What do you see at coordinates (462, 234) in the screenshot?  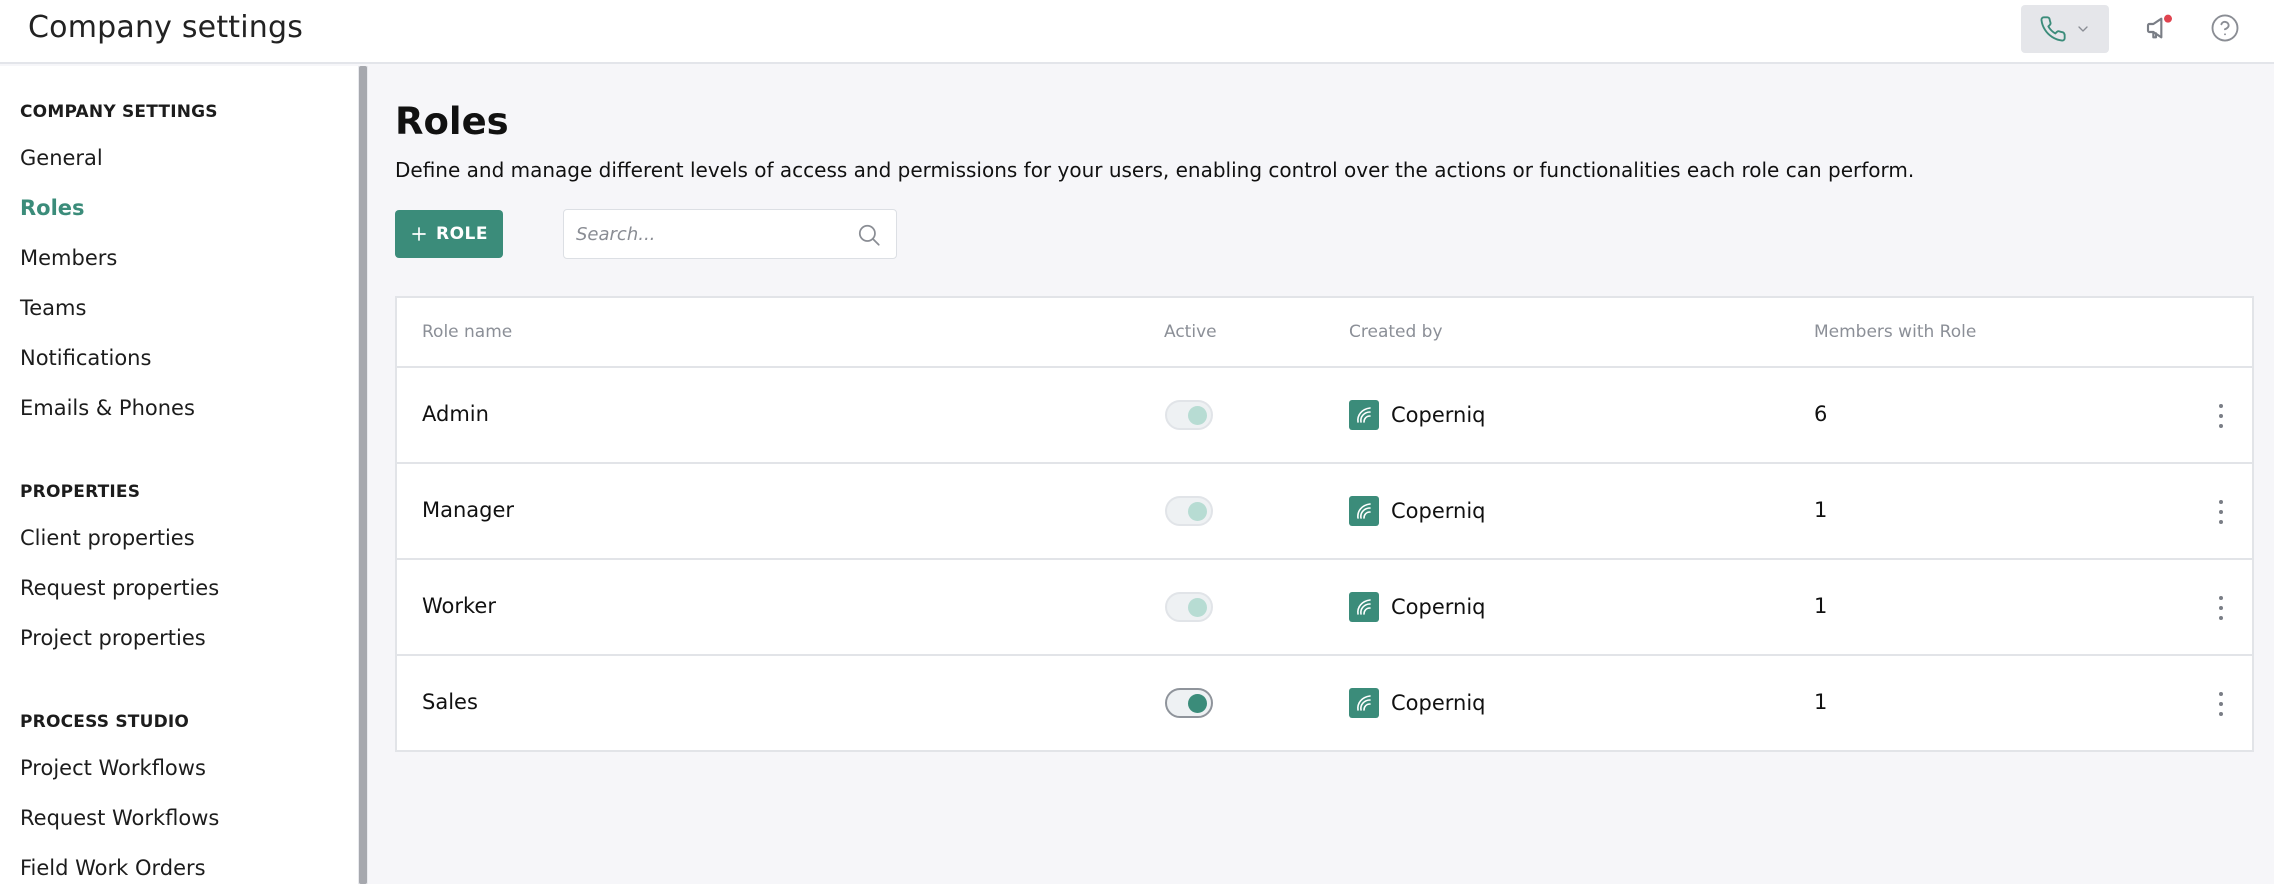 I see `add-role-button-label: ROLE` at bounding box center [462, 234].